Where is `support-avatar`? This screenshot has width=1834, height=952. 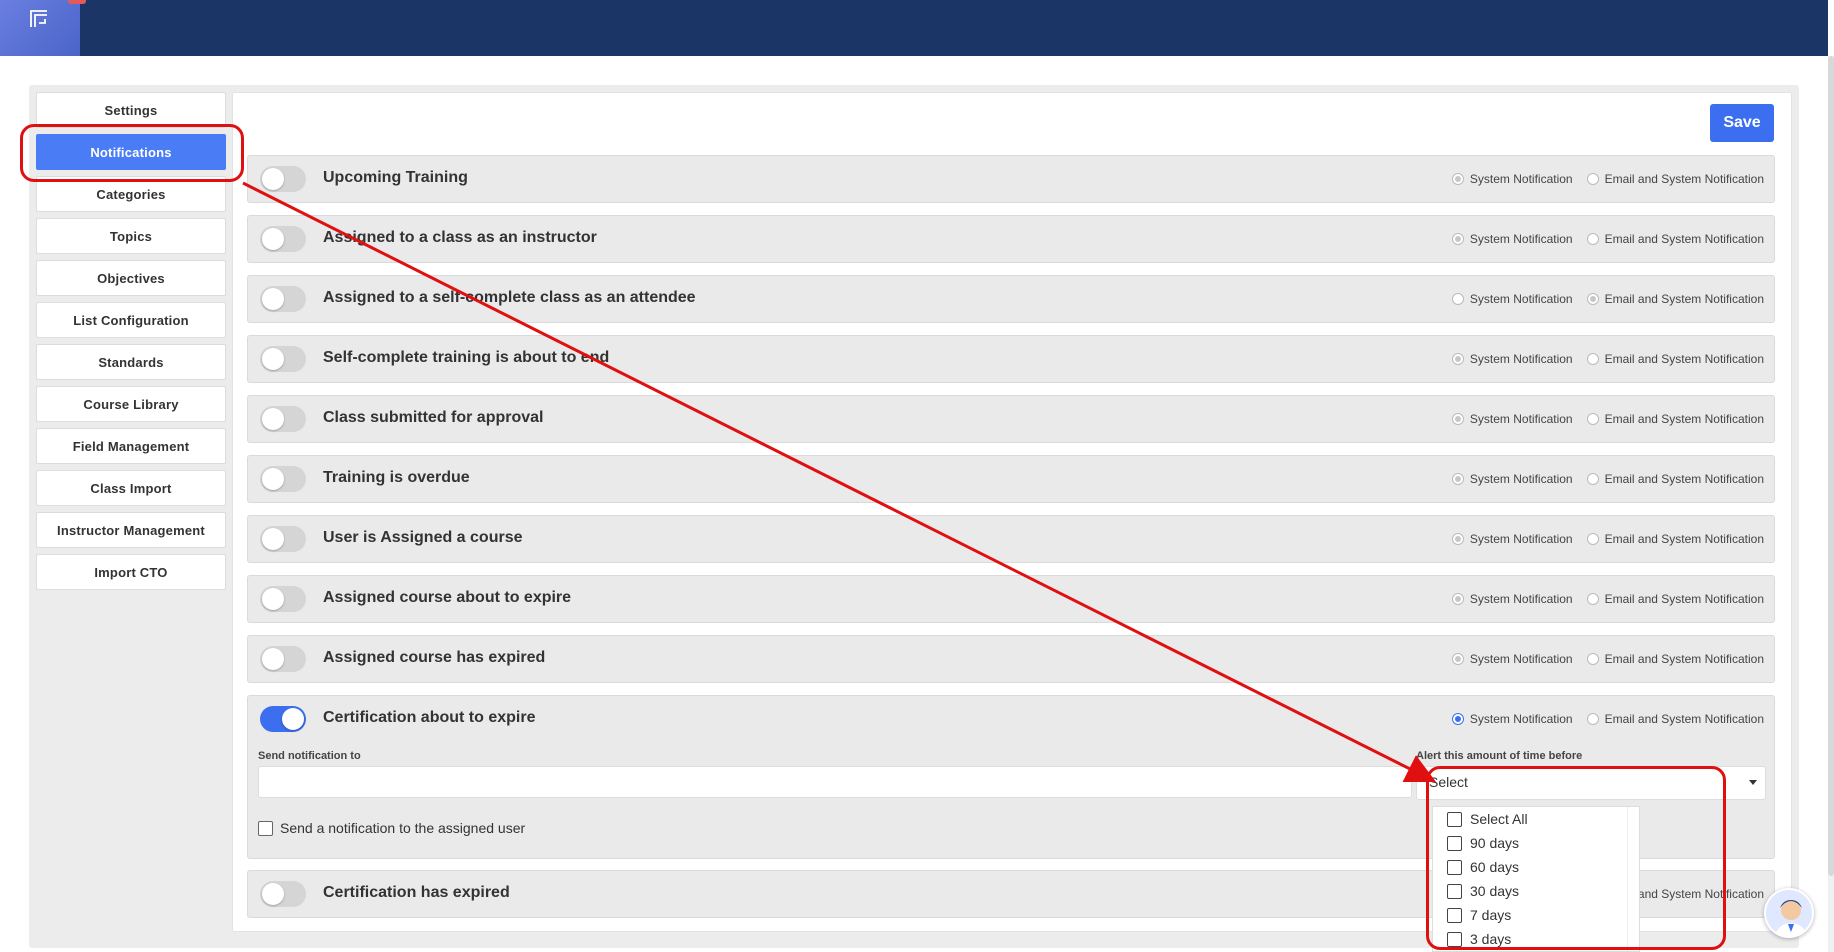 support-avatar is located at coordinates (1789, 913).